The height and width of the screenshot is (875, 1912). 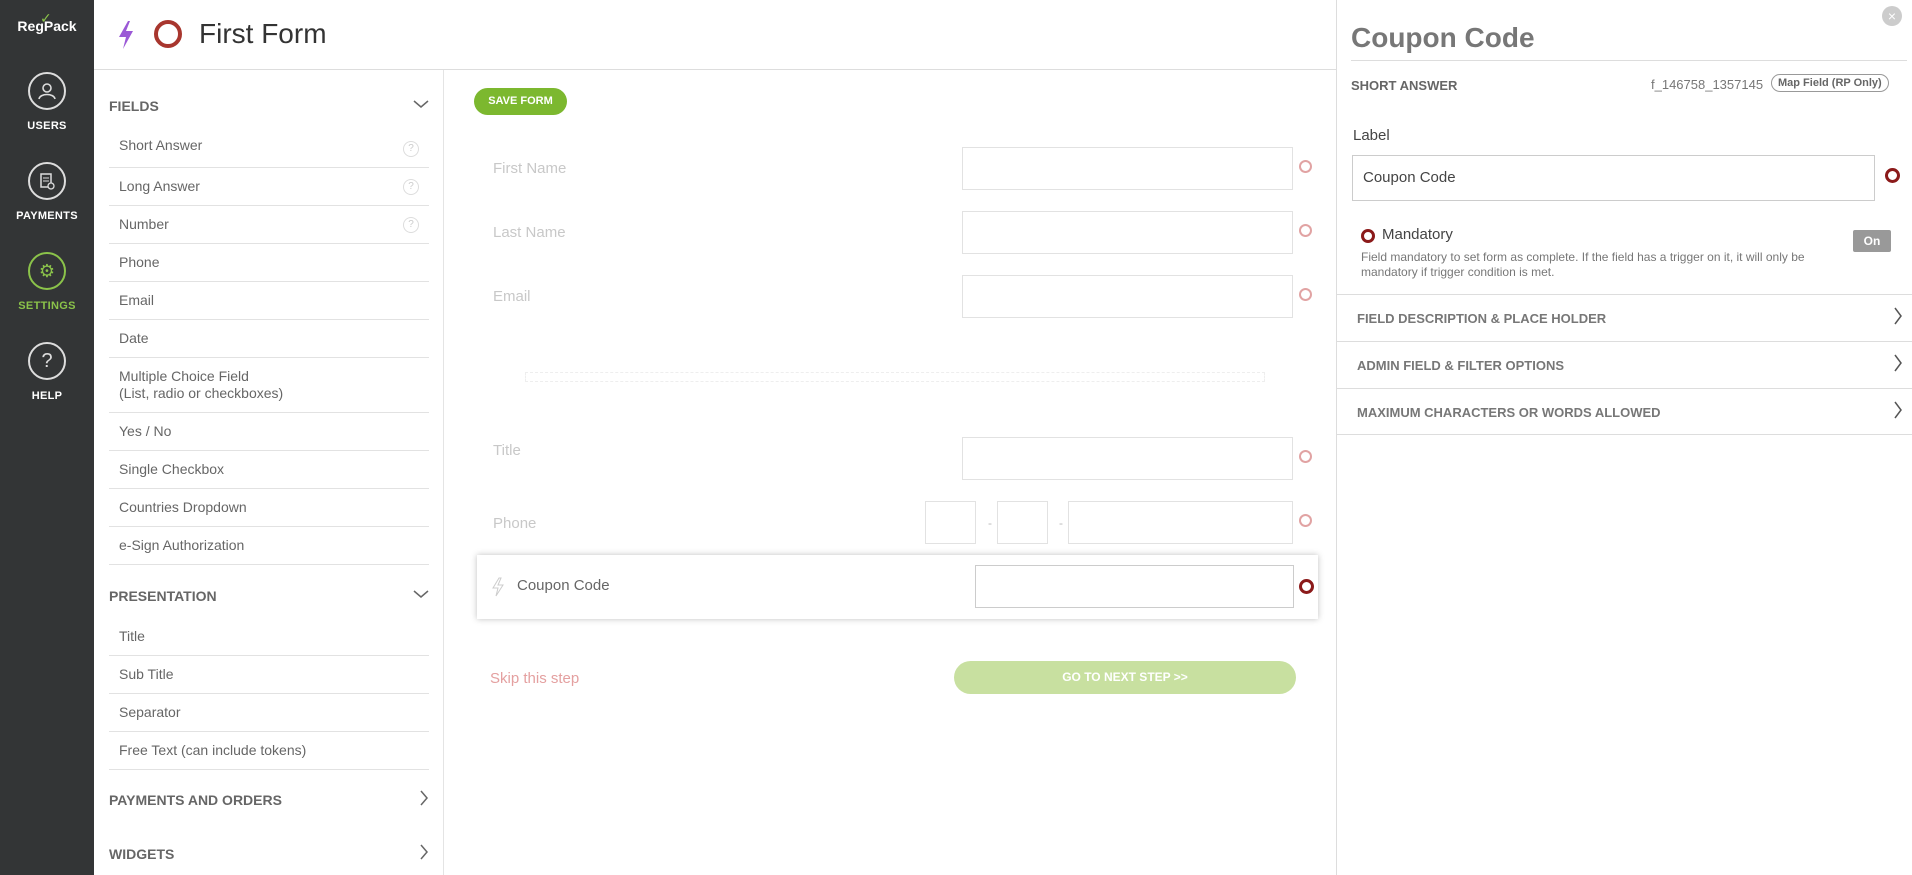 I want to click on close-icon: ×, so click(x=1892, y=16).